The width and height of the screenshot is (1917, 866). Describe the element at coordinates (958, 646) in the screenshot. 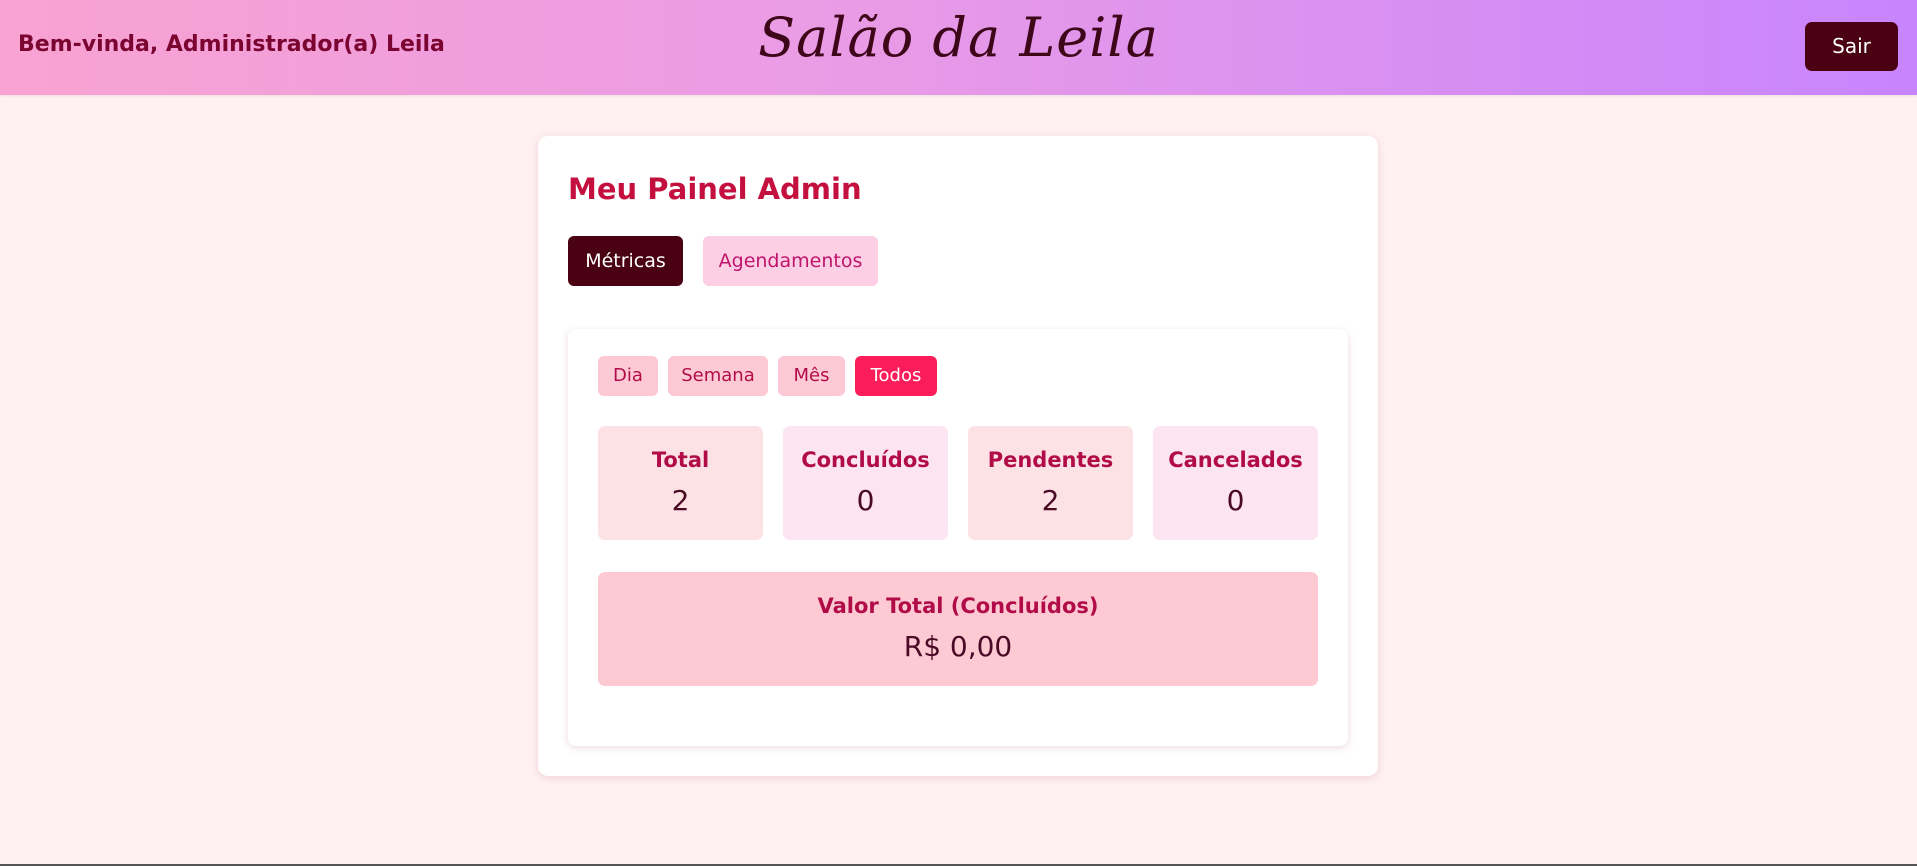

I see `total-value-amount: R$ 0,00` at that location.